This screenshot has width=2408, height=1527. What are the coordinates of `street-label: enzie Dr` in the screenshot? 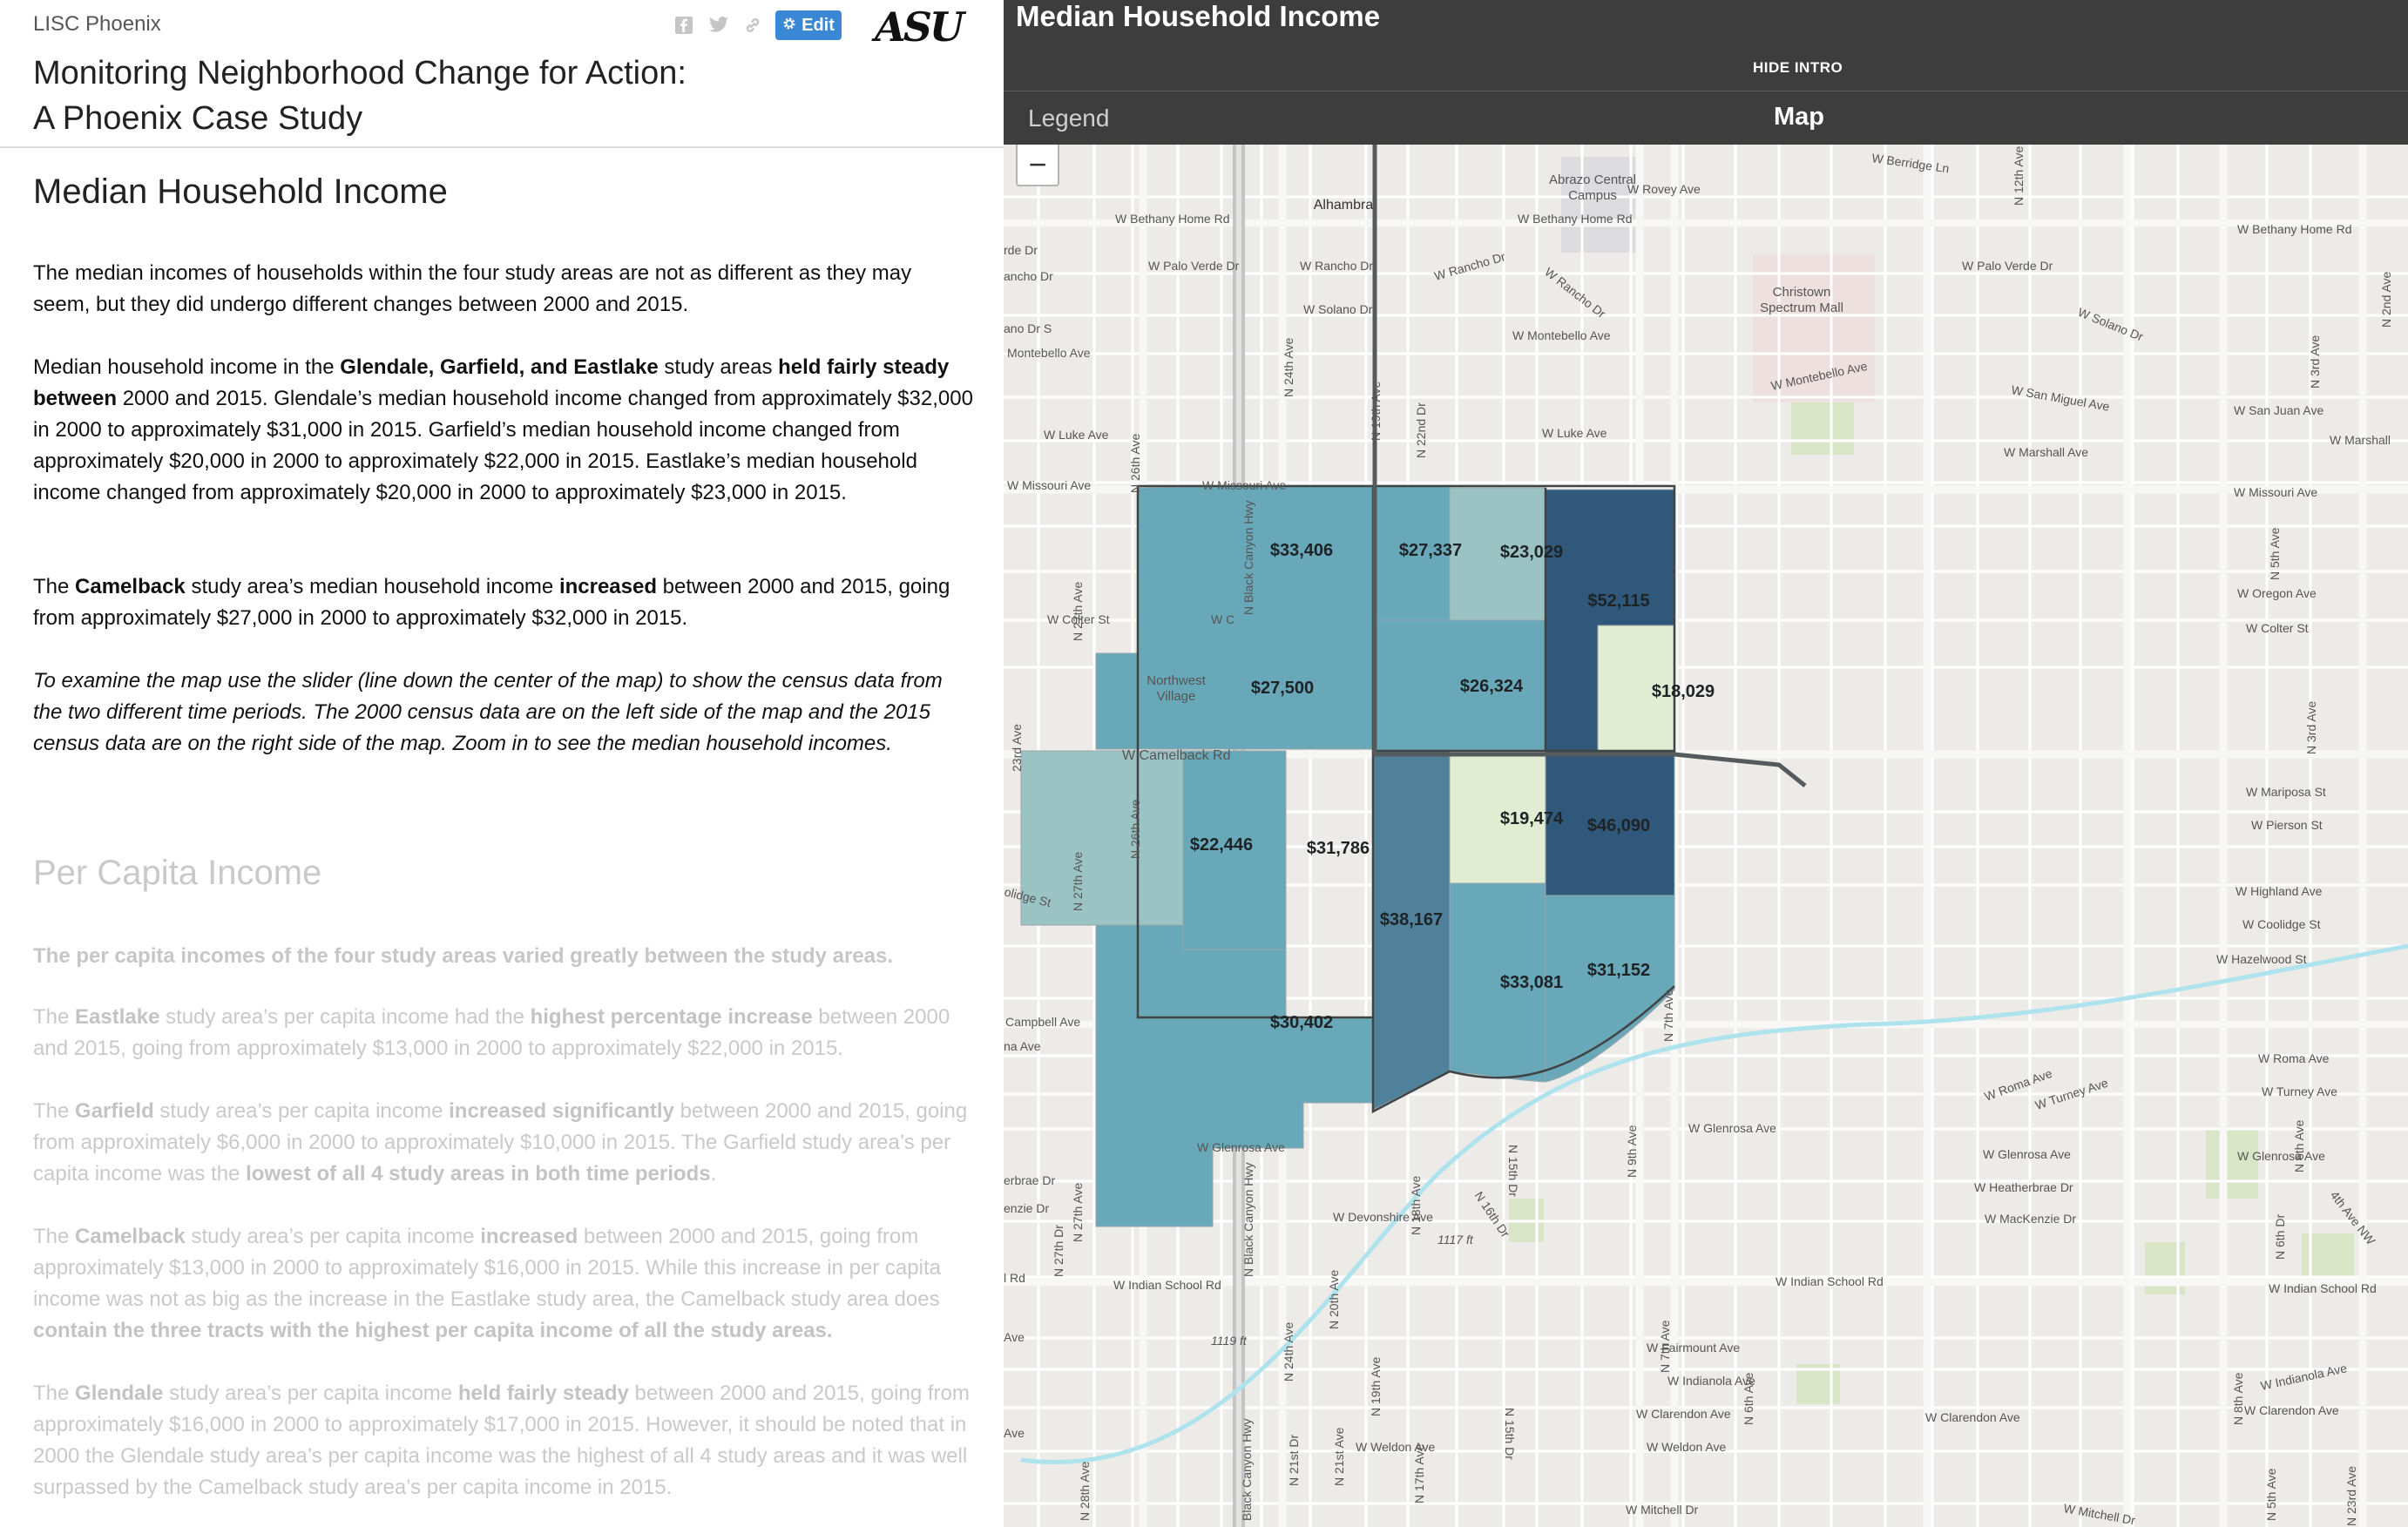 It's located at (1026, 1208).